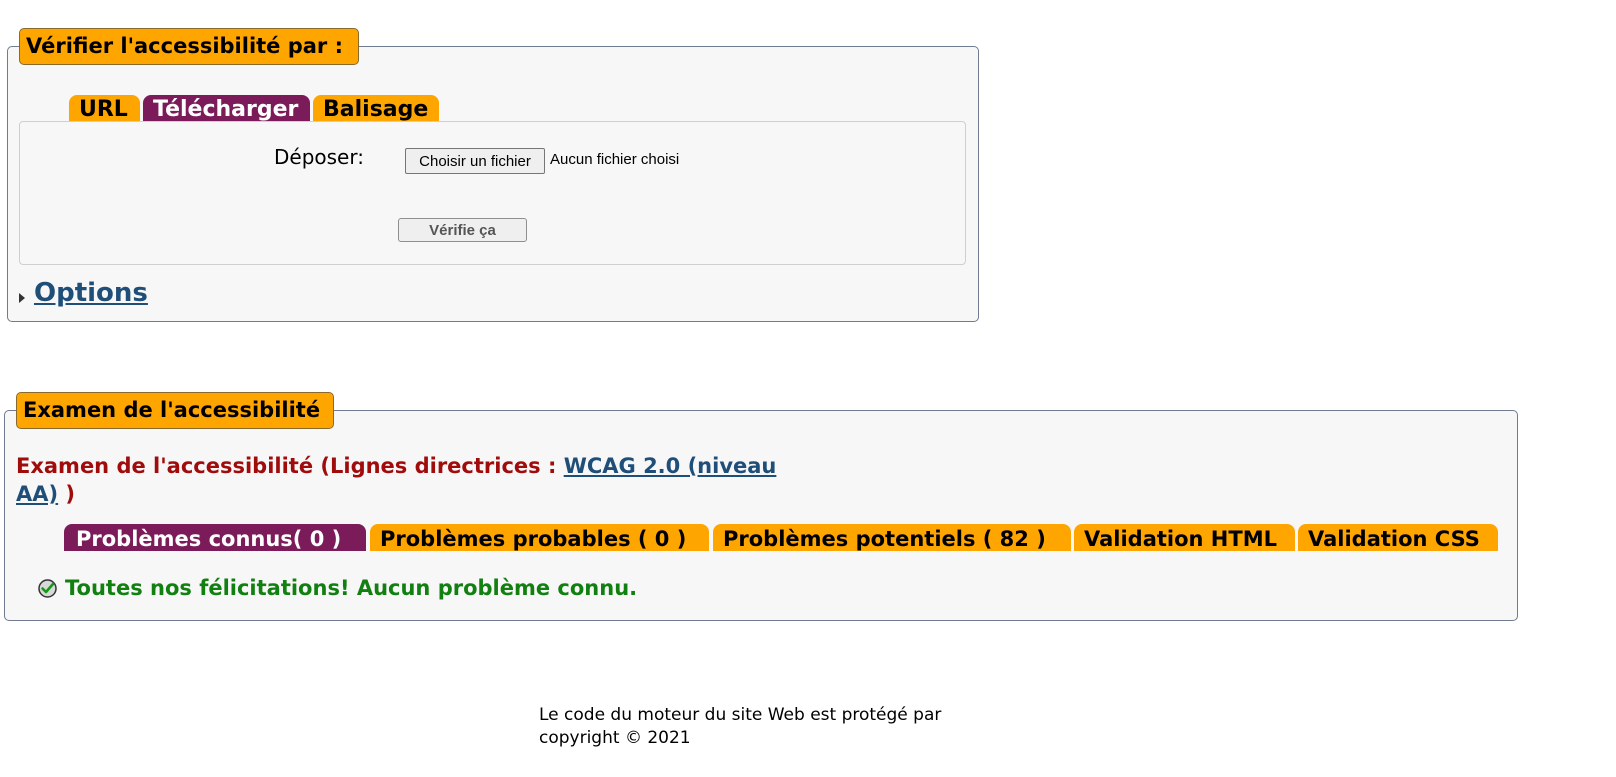 Image resolution: width=1616 pixels, height=777 pixels. Describe the element at coordinates (189, 46) in the screenshot. I see `check-legend: Vérifier l'accessibilité par :` at that location.